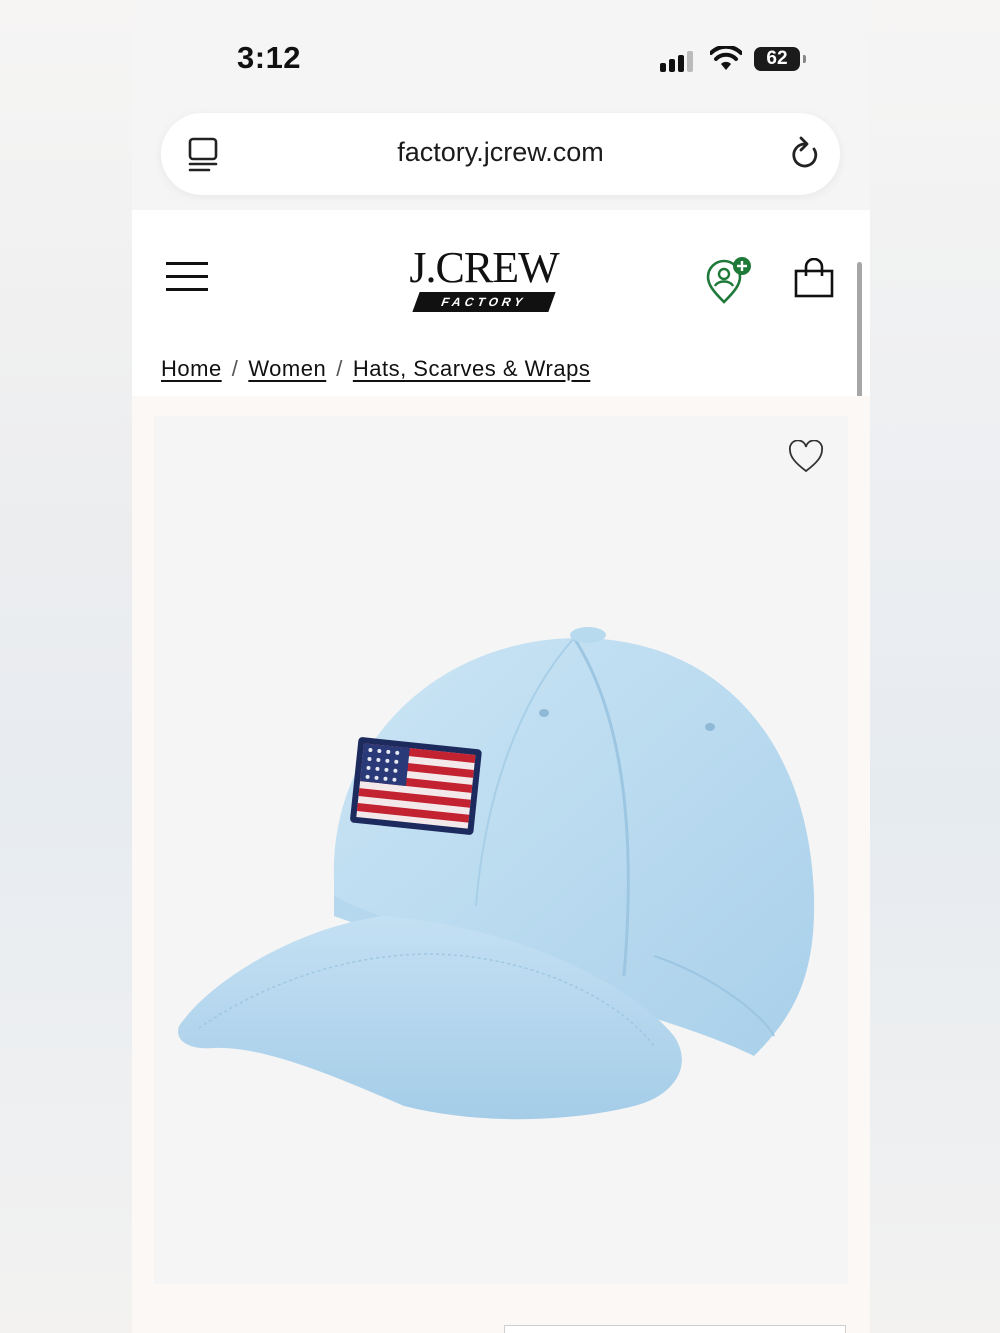  What do you see at coordinates (675, 1329) in the screenshot?
I see `next-panel-edge` at bounding box center [675, 1329].